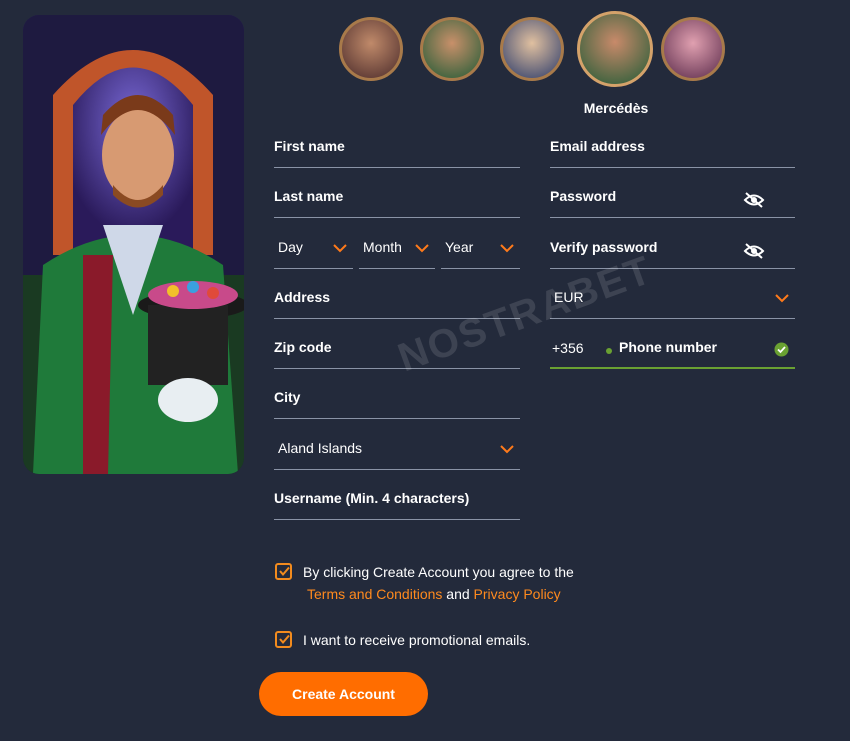 This screenshot has height=741, width=850. I want to click on password-label: Password, so click(583, 196).